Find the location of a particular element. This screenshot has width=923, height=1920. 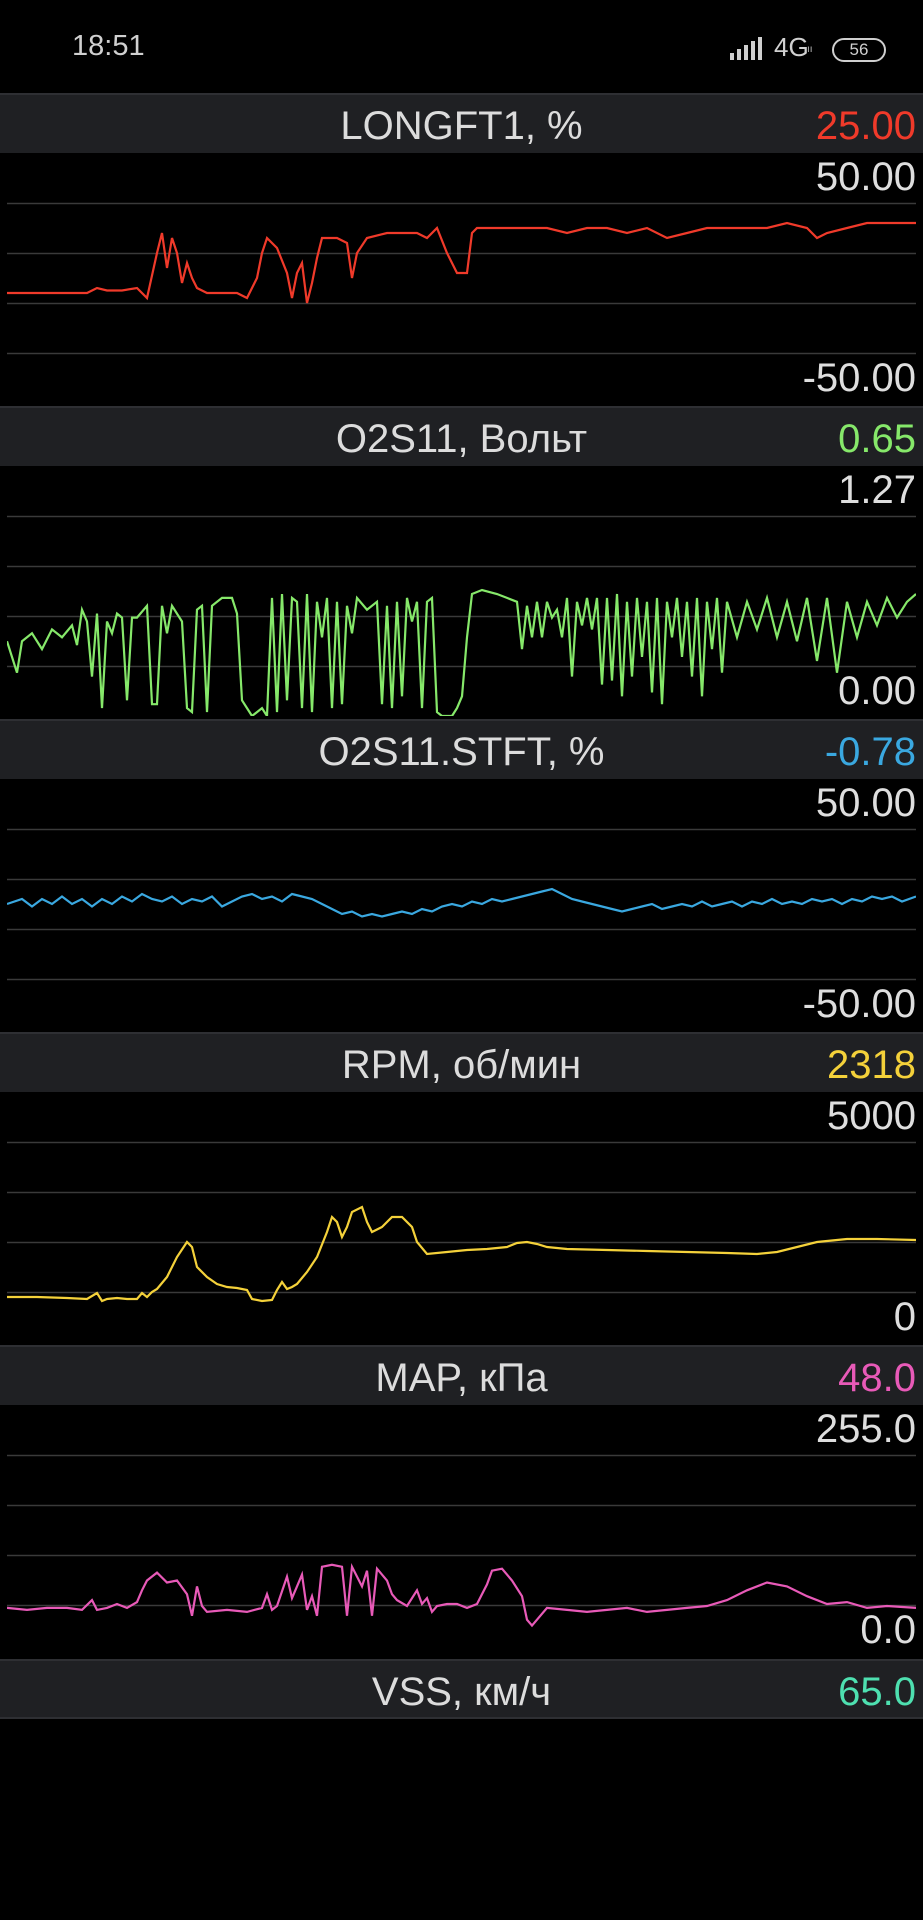

gauge-plot: 1.27 0.00 is located at coordinates (461, 591).